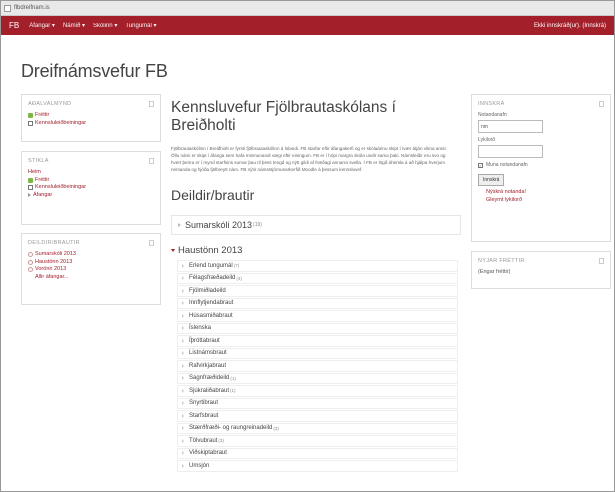 The width and height of the screenshot is (615, 492). I want to click on nav-item-courses: Áfangar, so click(91, 196).